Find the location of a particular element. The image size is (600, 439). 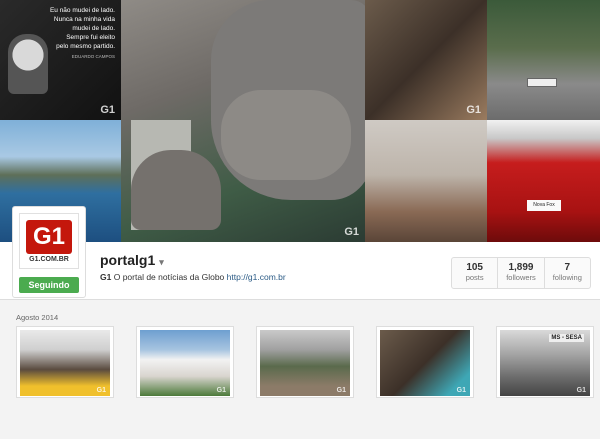

stat-followers: 1,899 followers is located at coordinates (521, 273).